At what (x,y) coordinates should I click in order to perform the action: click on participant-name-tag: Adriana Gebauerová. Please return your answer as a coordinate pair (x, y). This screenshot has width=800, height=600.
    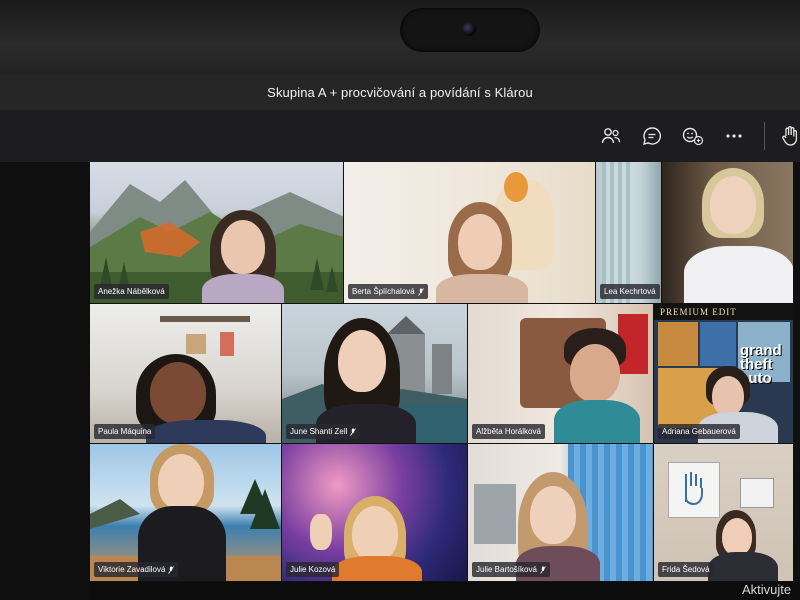
    Looking at the image, I should click on (699, 431).